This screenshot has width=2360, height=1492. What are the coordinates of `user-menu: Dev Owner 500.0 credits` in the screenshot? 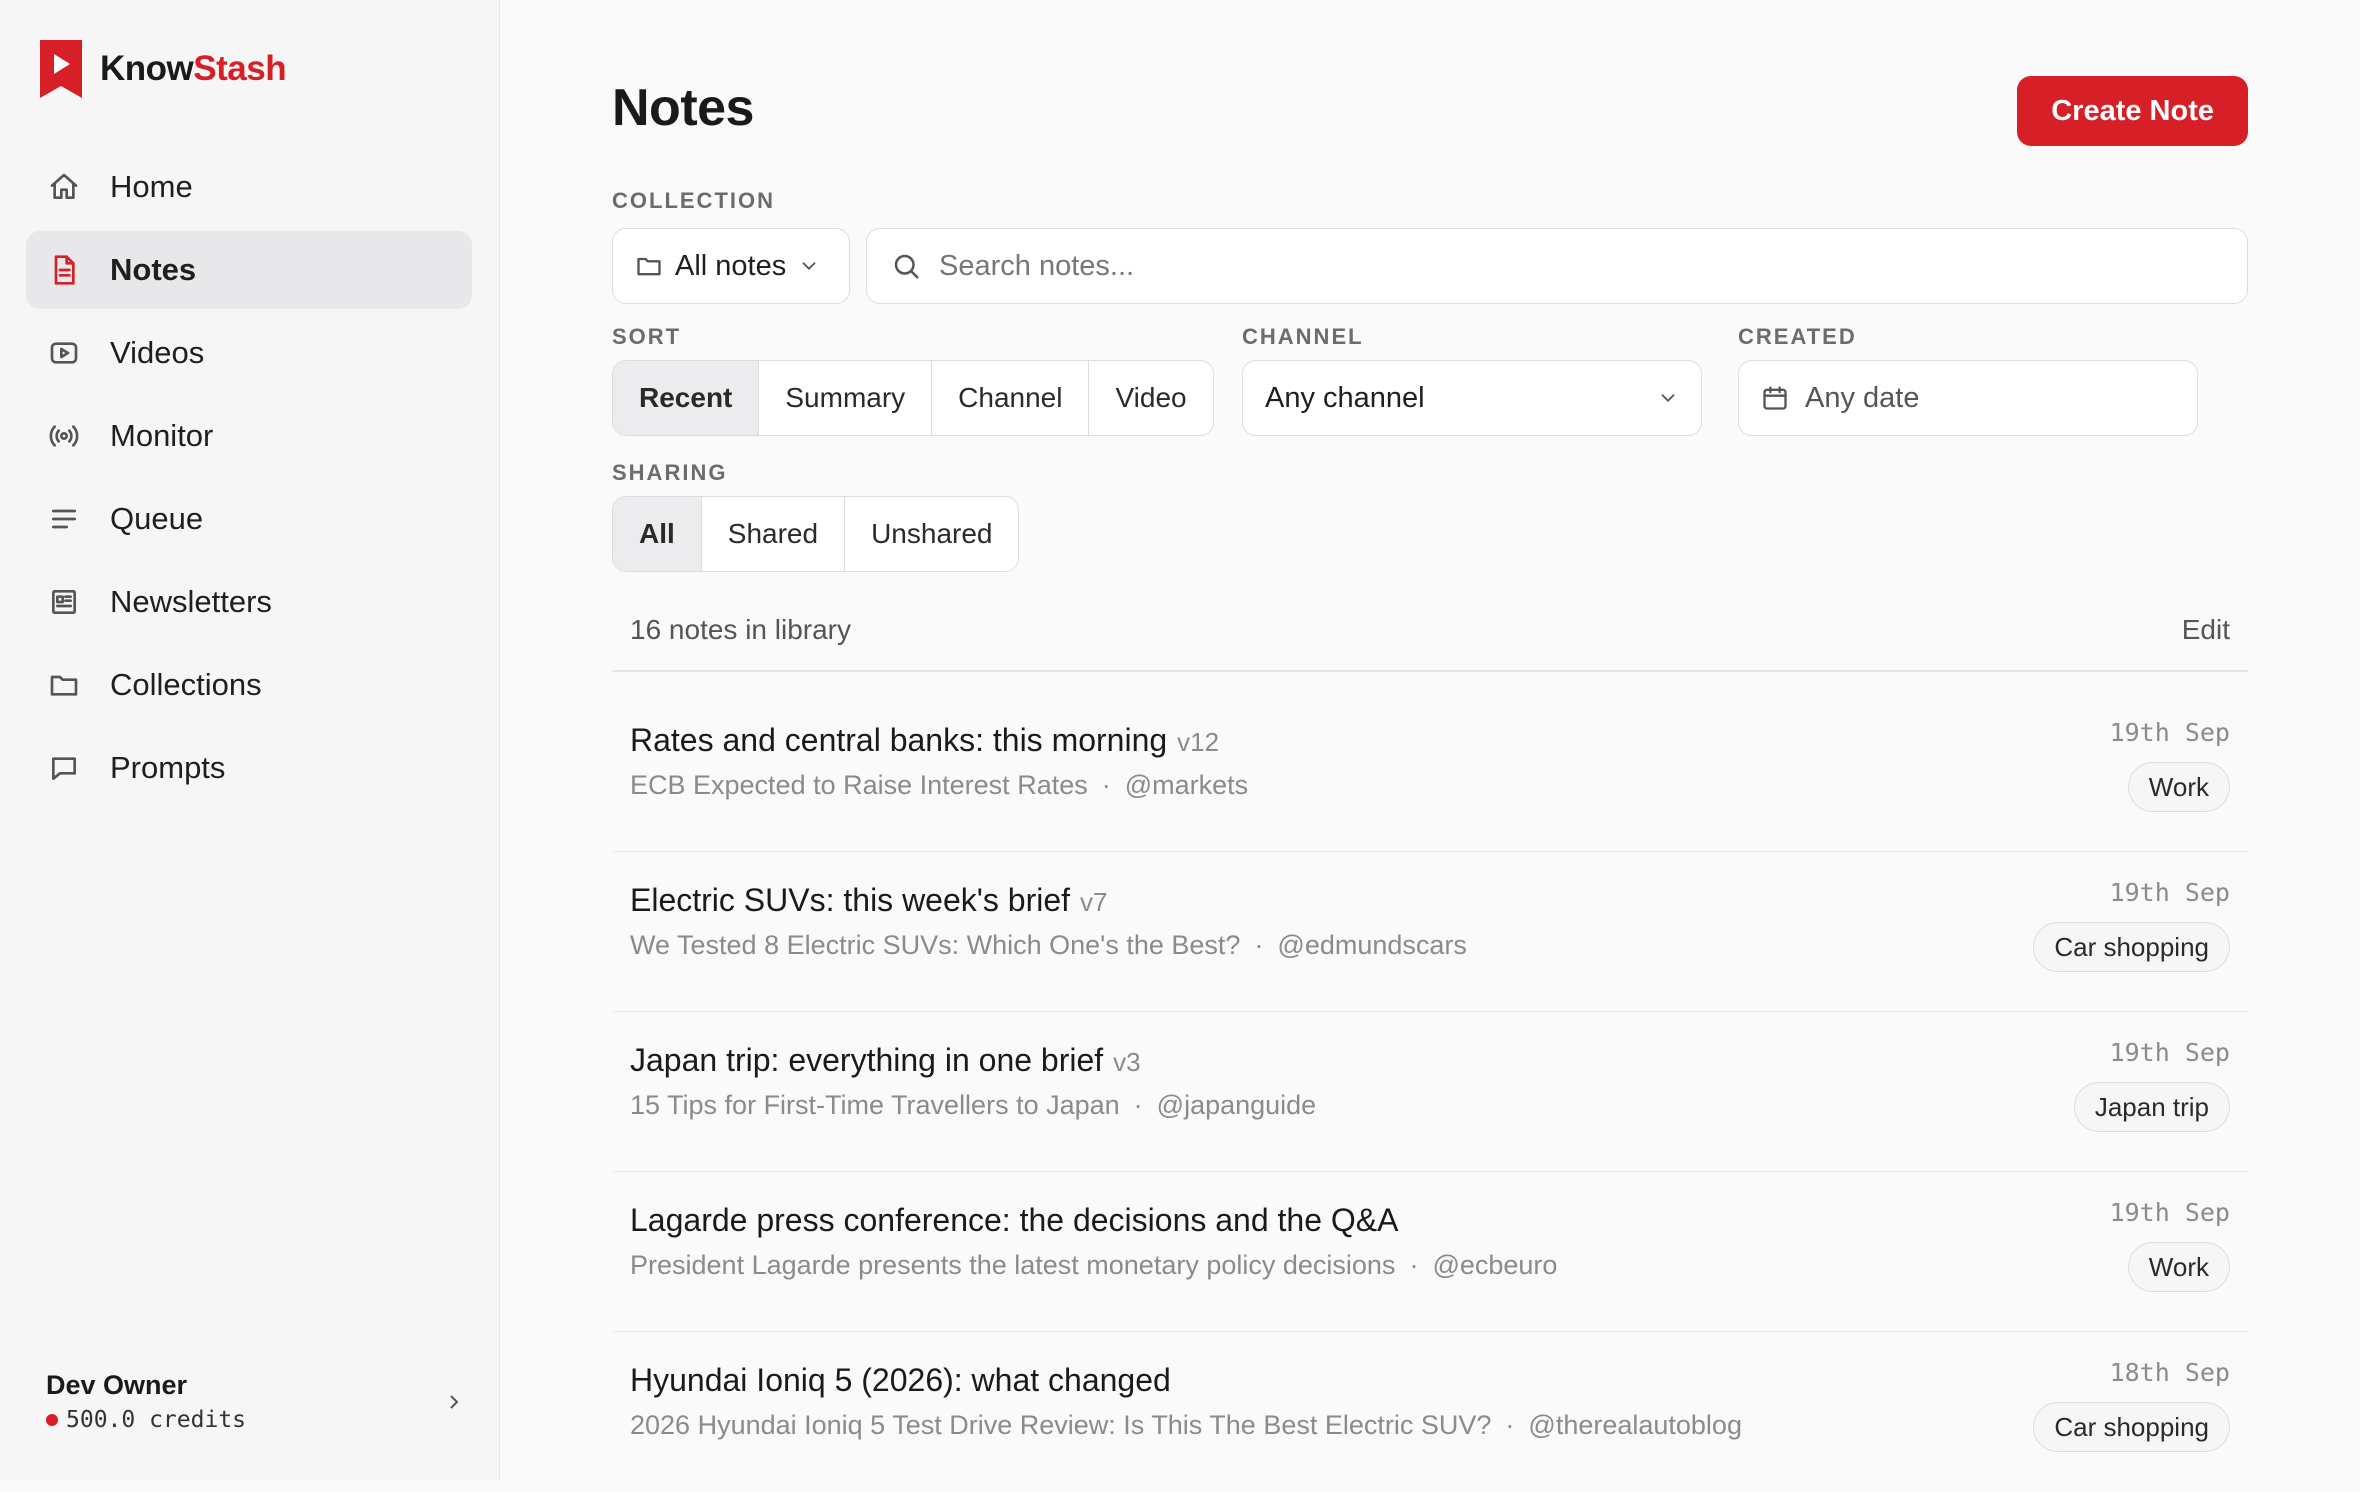 It's located at (256, 1401).